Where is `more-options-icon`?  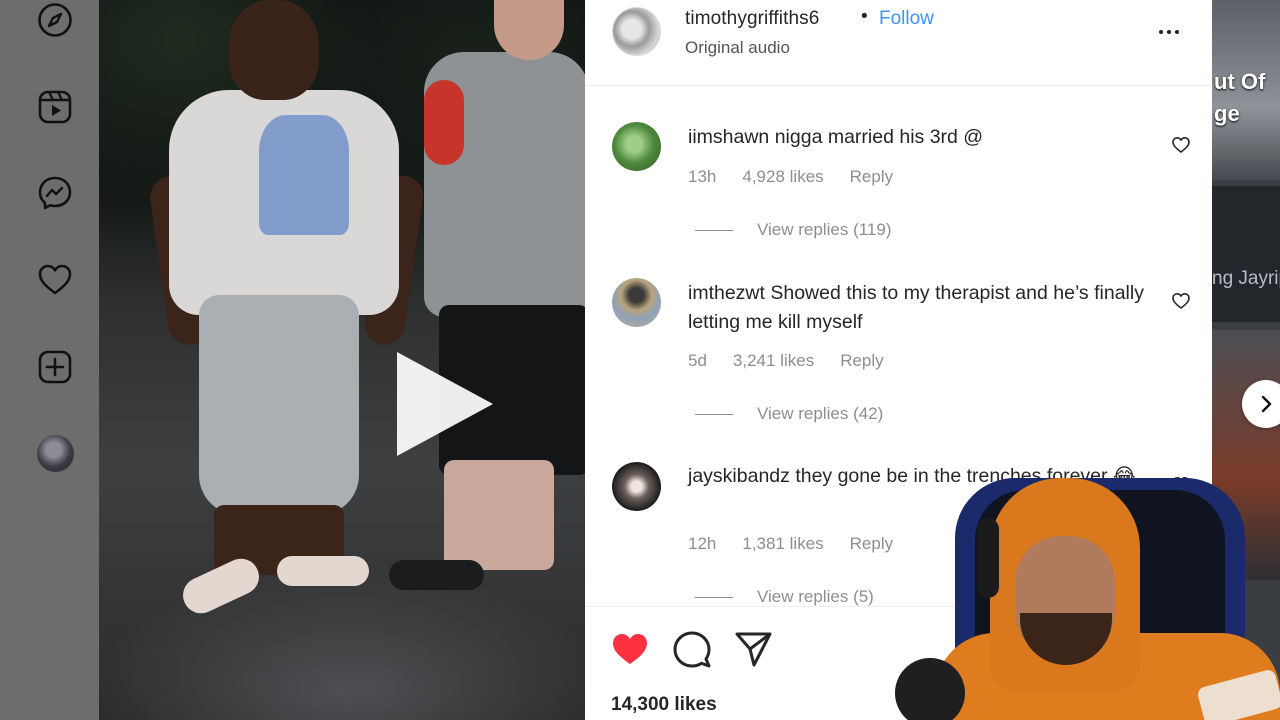
more-options-icon is located at coordinates (1169, 32).